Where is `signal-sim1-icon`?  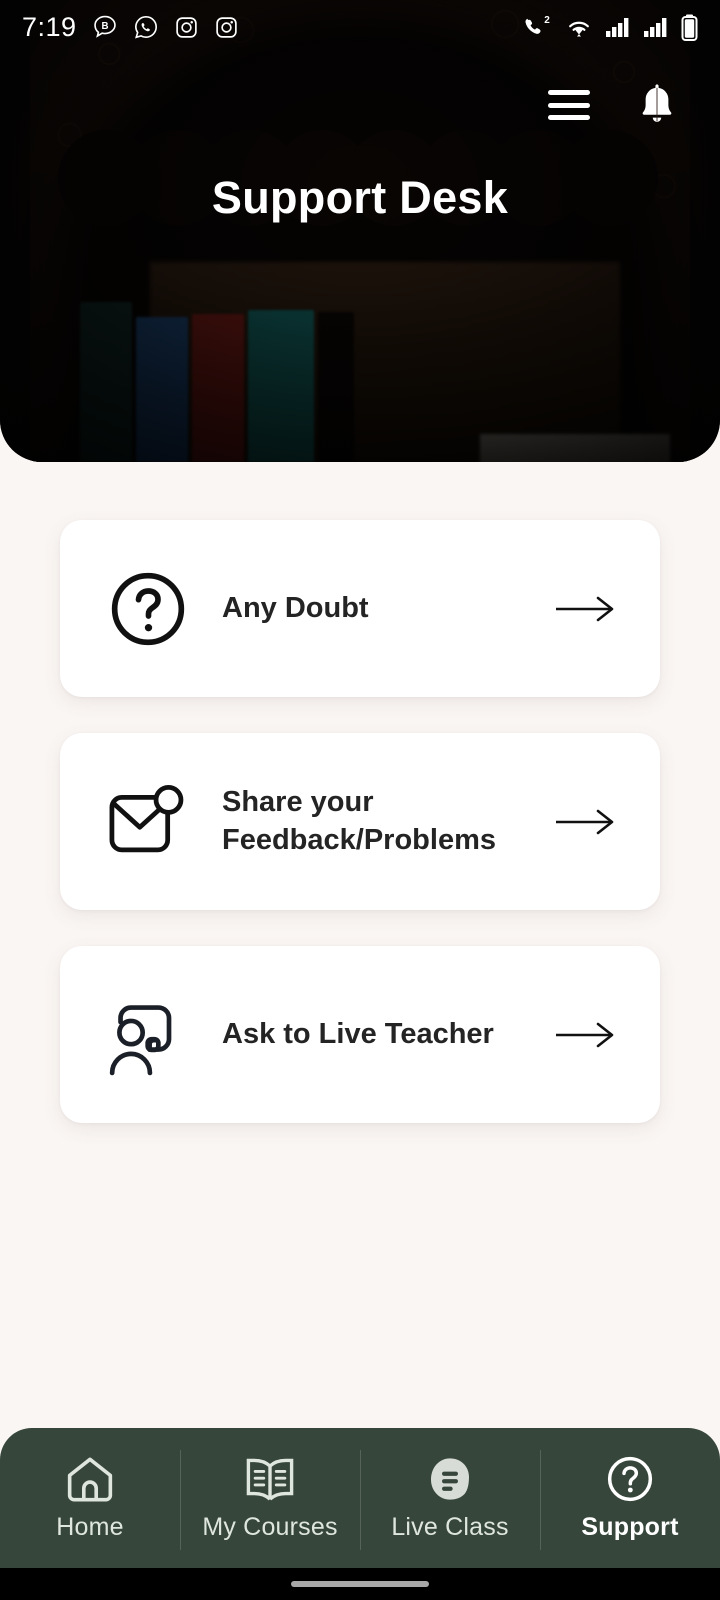 signal-sim1-icon is located at coordinates (617, 27).